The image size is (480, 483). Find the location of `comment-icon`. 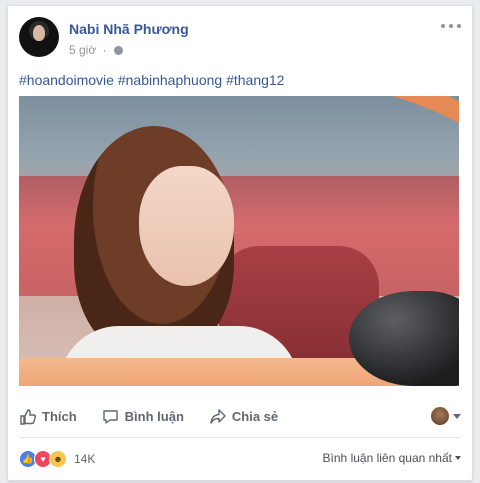

comment-icon is located at coordinates (110, 416).